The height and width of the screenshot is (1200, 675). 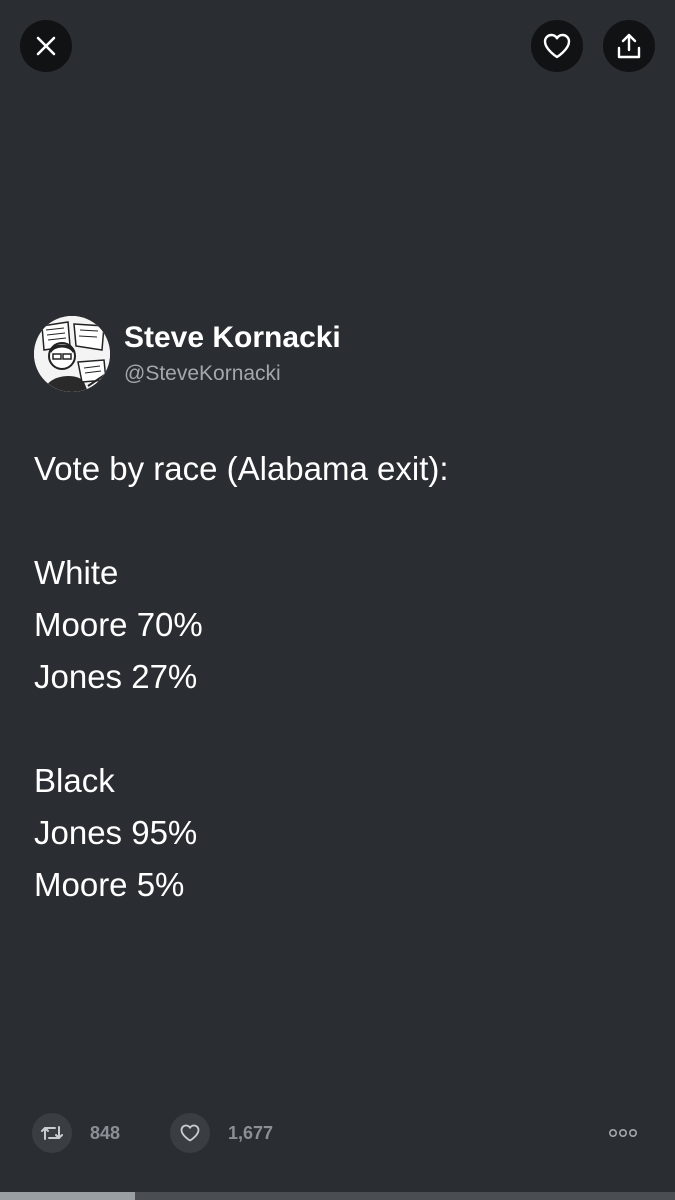 What do you see at coordinates (241, 468) in the screenshot?
I see `tweet-line: Vote by race (Alabama exit):` at bounding box center [241, 468].